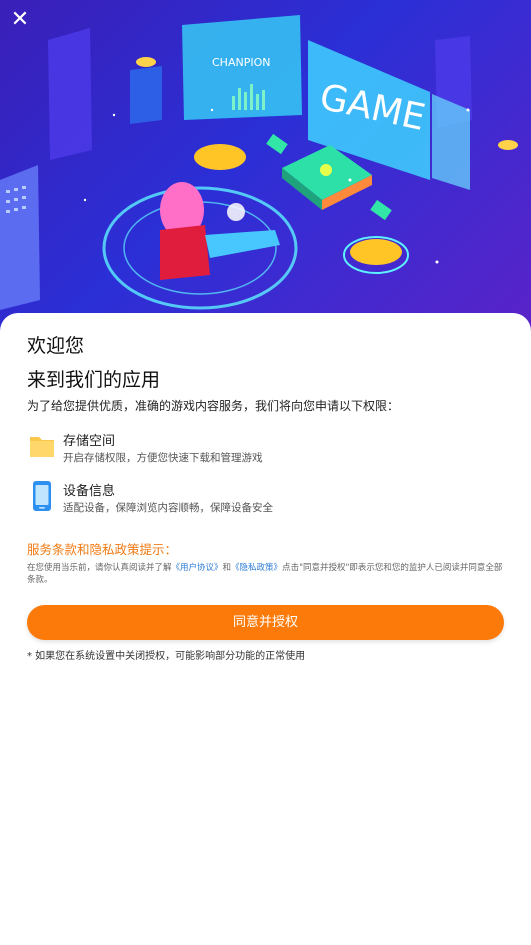  What do you see at coordinates (262, 450) in the screenshot?
I see `permission-item-storage: 存储空间 开启存储权限，方便您快速下载和管理游戏` at bounding box center [262, 450].